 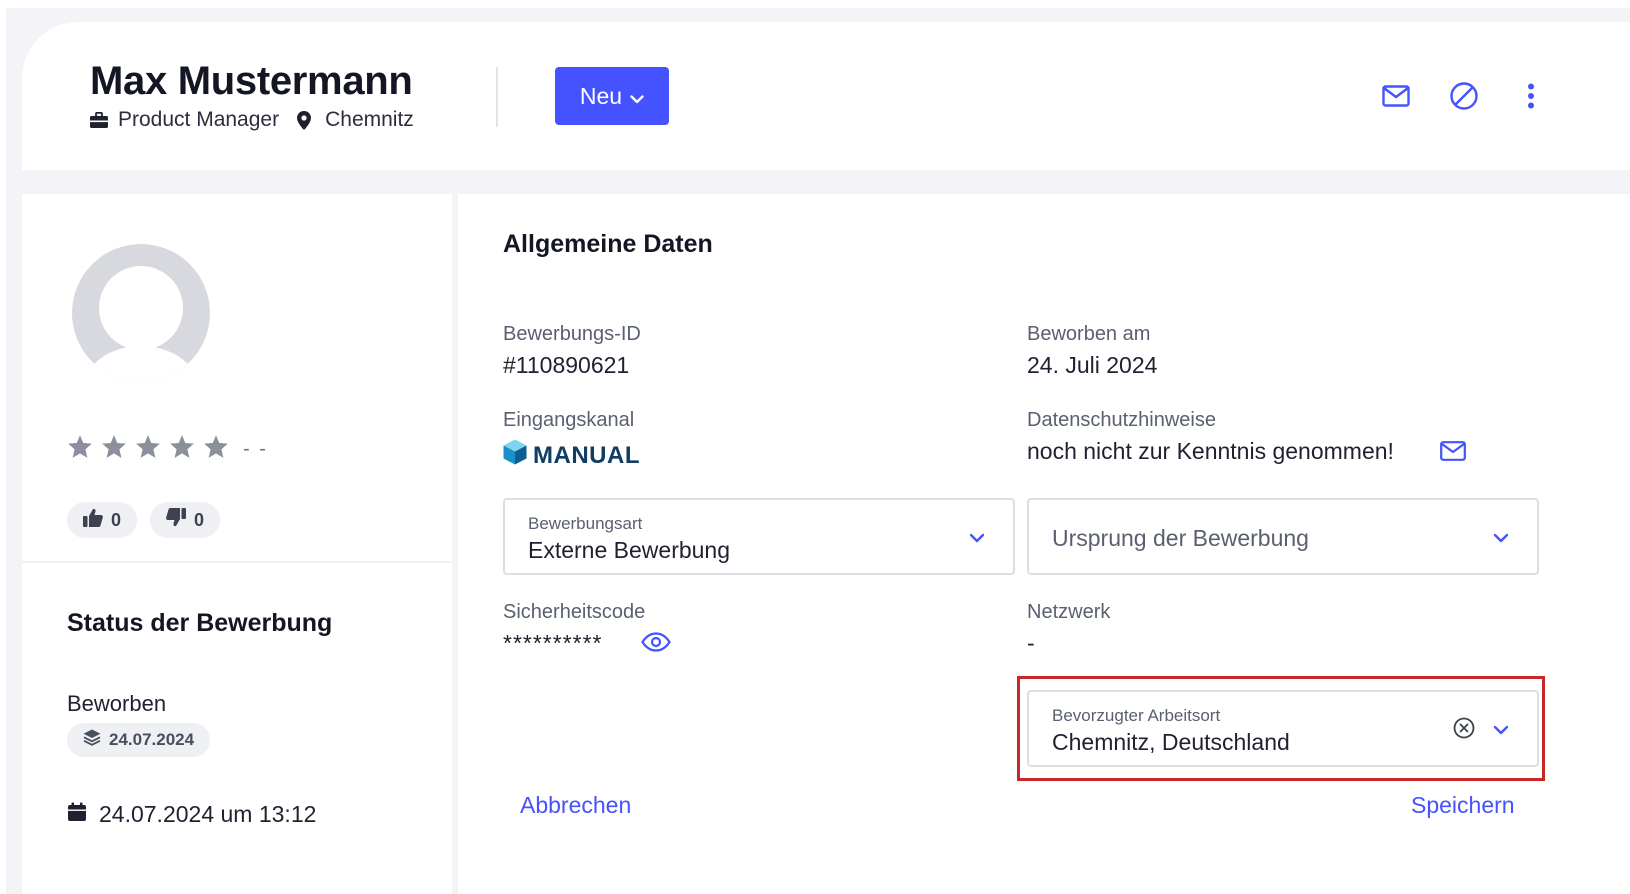 What do you see at coordinates (1121, 420) in the screenshot?
I see `privacy-label: Datenschutzhinweise` at bounding box center [1121, 420].